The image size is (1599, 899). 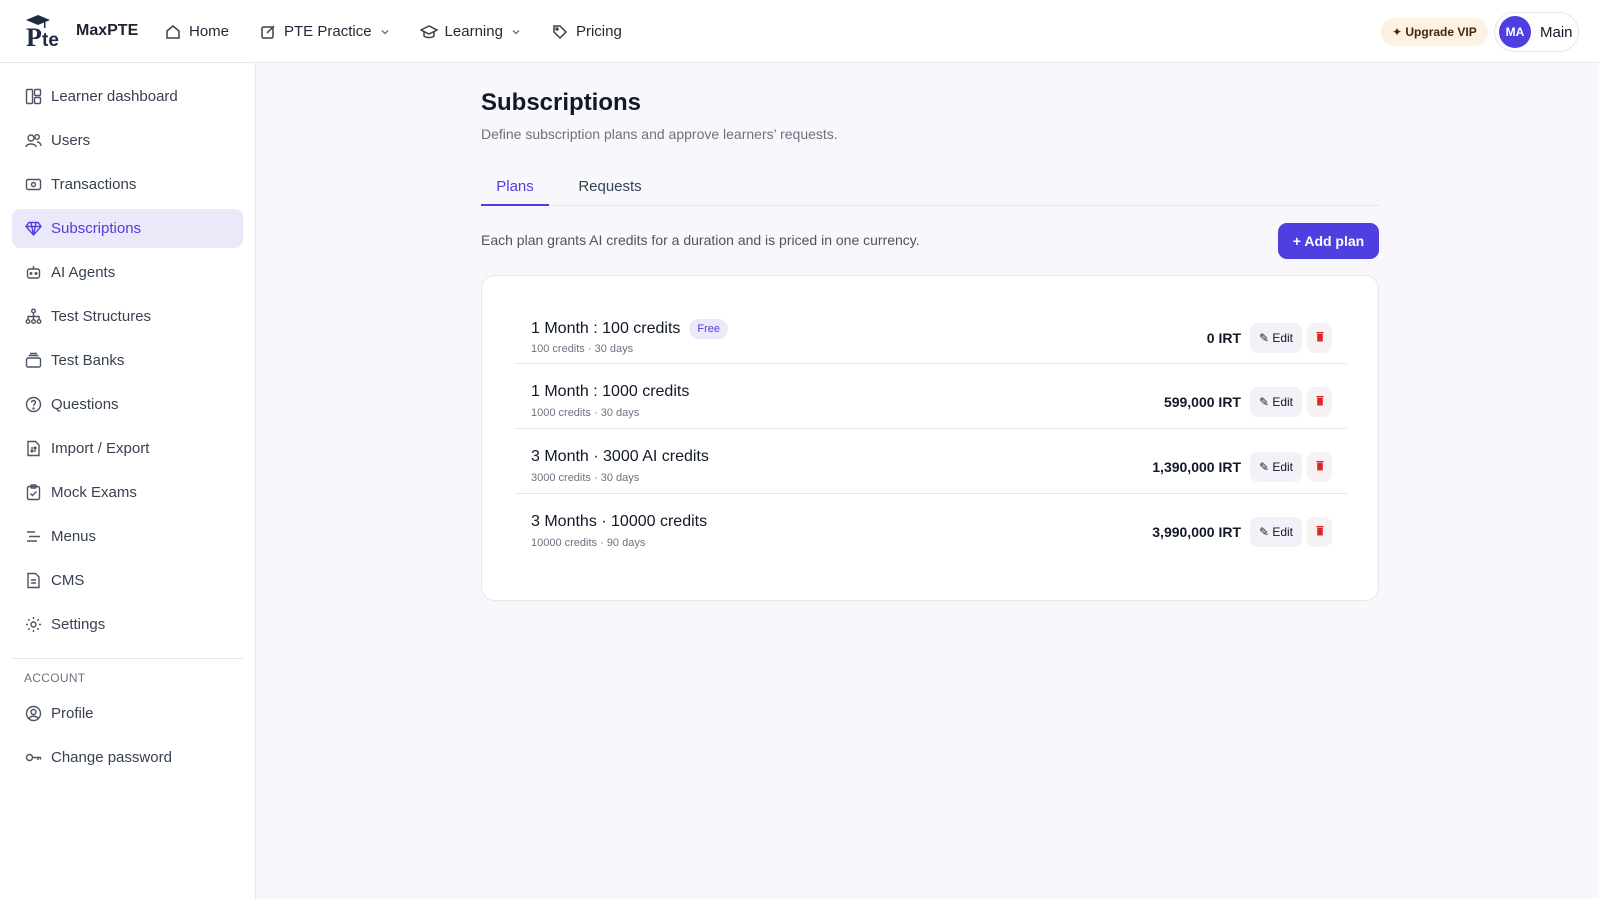 I want to click on sidebar-item-label: Menus, so click(x=74, y=536).